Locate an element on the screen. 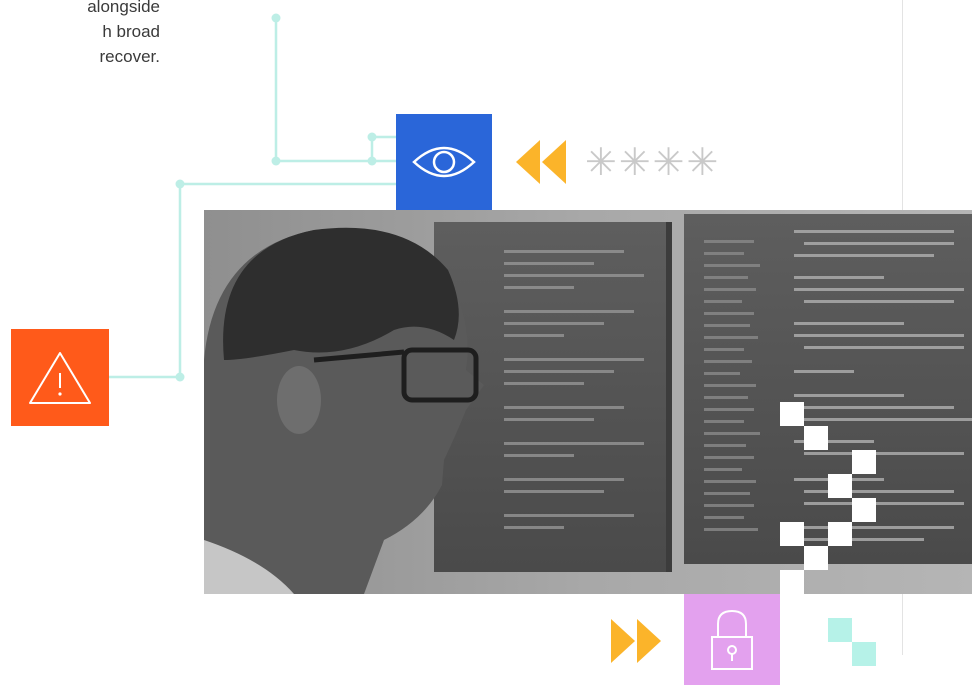 This screenshot has width=972, height=685. lock-tile is located at coordinates (732, 639).